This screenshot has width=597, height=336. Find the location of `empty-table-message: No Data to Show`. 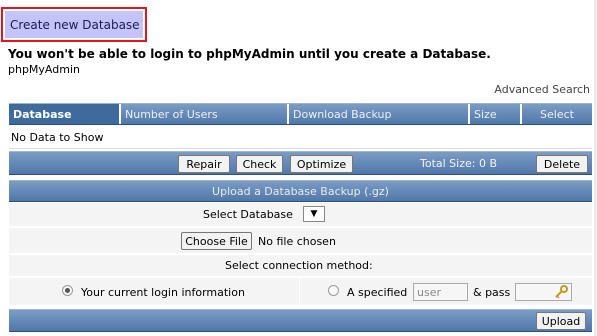

empty-table-message: No Data to Show is located at coordinates (57, 137).